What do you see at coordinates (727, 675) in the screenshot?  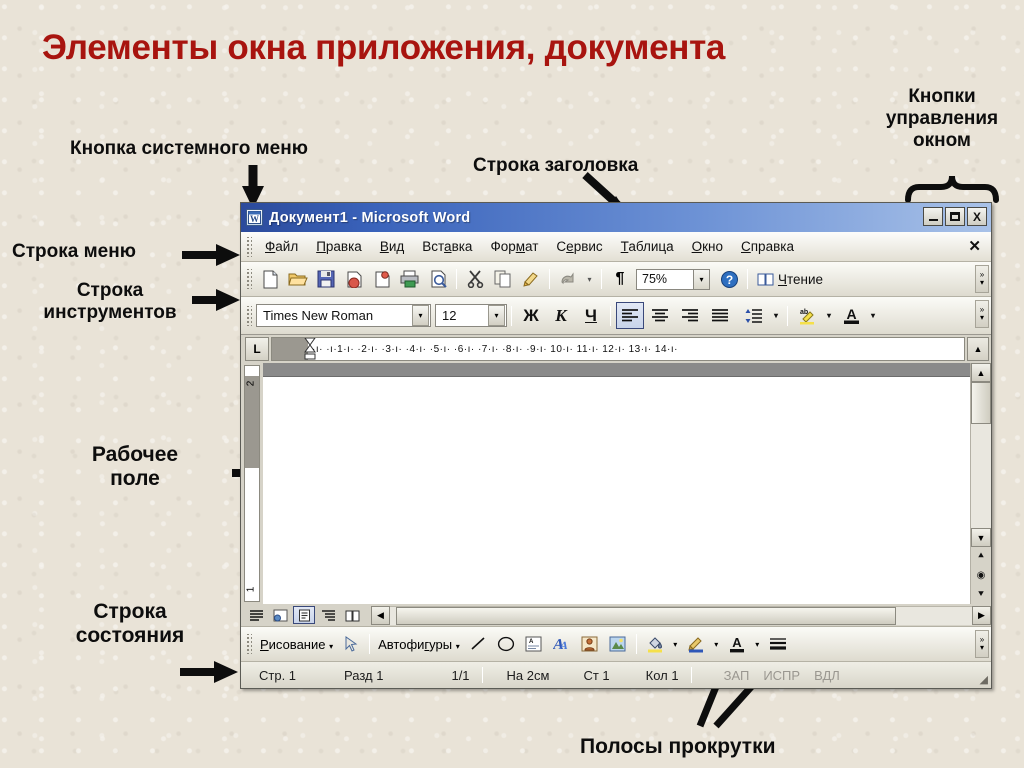 I see `status-record-mode: ЗАП` at bounding box center [727, 675].